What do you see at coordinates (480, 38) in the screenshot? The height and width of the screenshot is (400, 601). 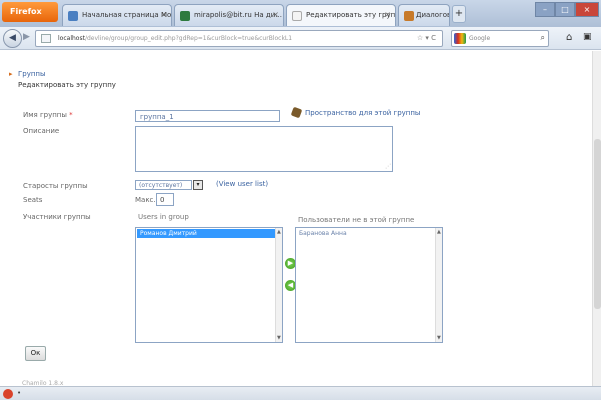 I see `search-engine-name: Google` at bounding box center [480, 38].